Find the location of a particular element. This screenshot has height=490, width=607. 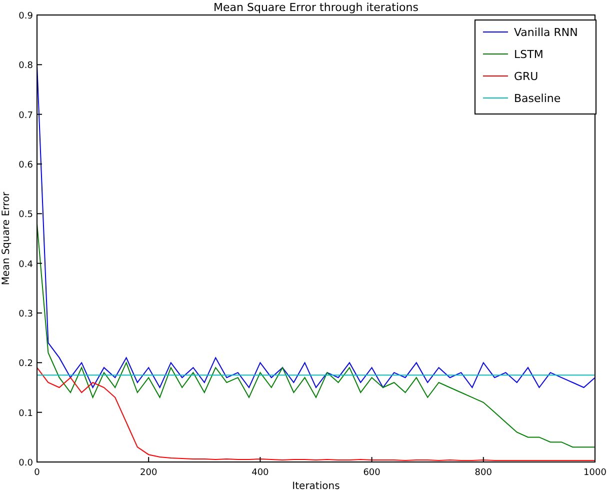

legend-label: Vanilla RNN is located at coordinates (546, 32).